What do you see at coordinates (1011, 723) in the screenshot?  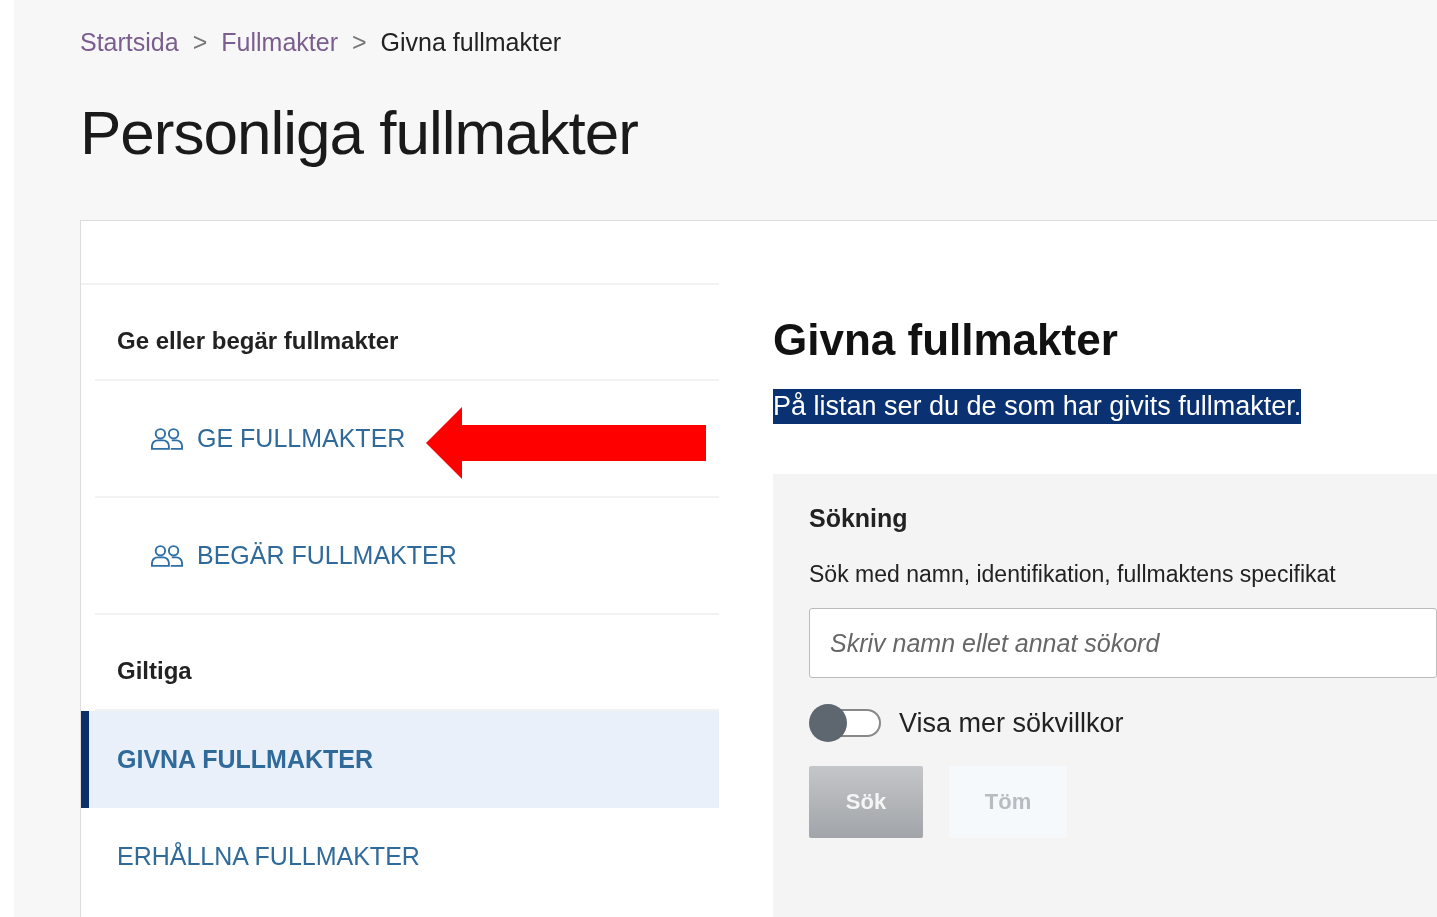 I see `toggle-label: Visa mer sökvillkor` at bounding box center [1011, 723].